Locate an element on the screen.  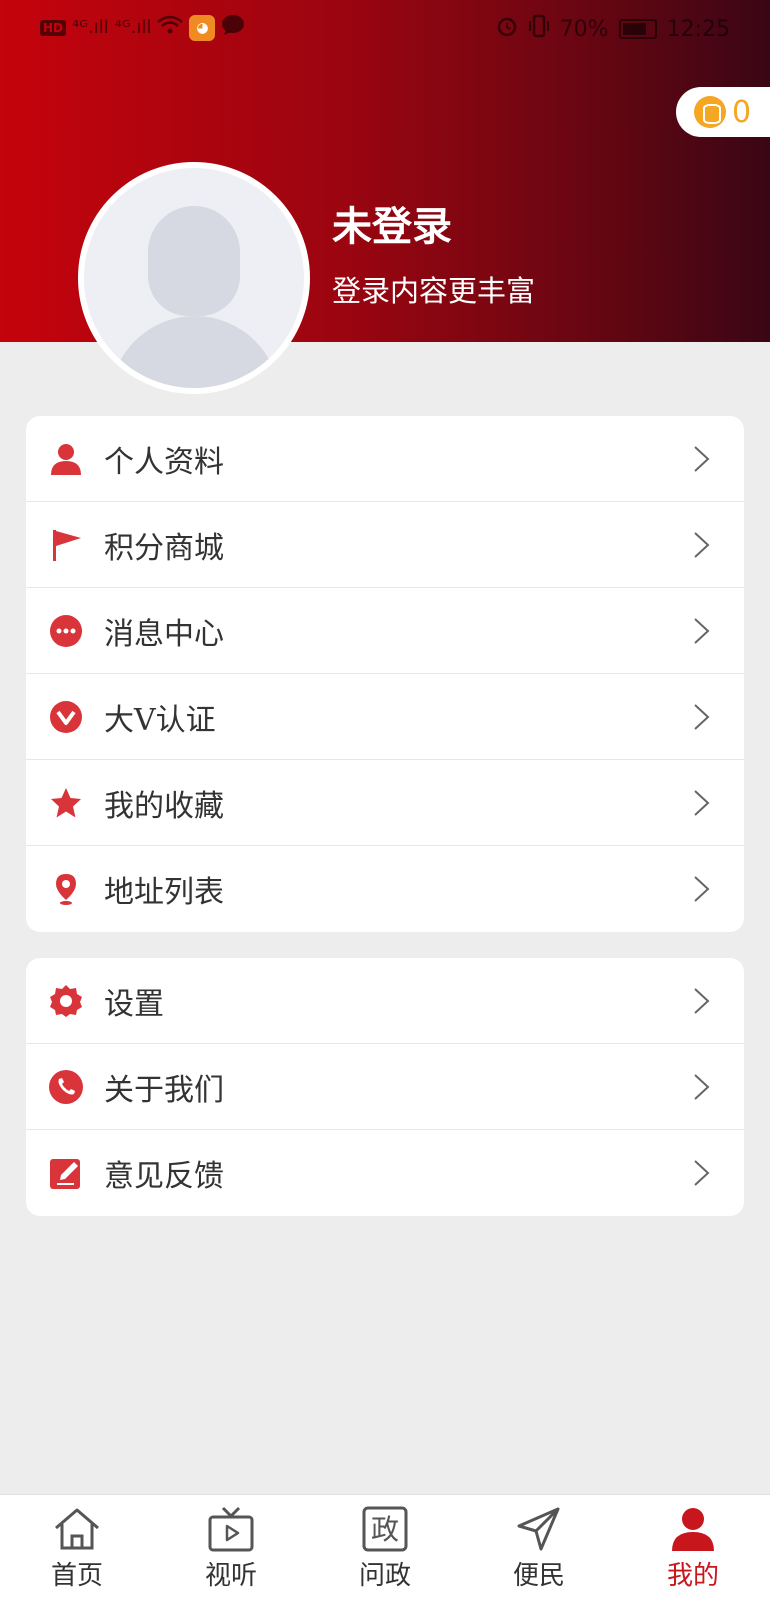
user-icon is located at coordinates (66, 459).